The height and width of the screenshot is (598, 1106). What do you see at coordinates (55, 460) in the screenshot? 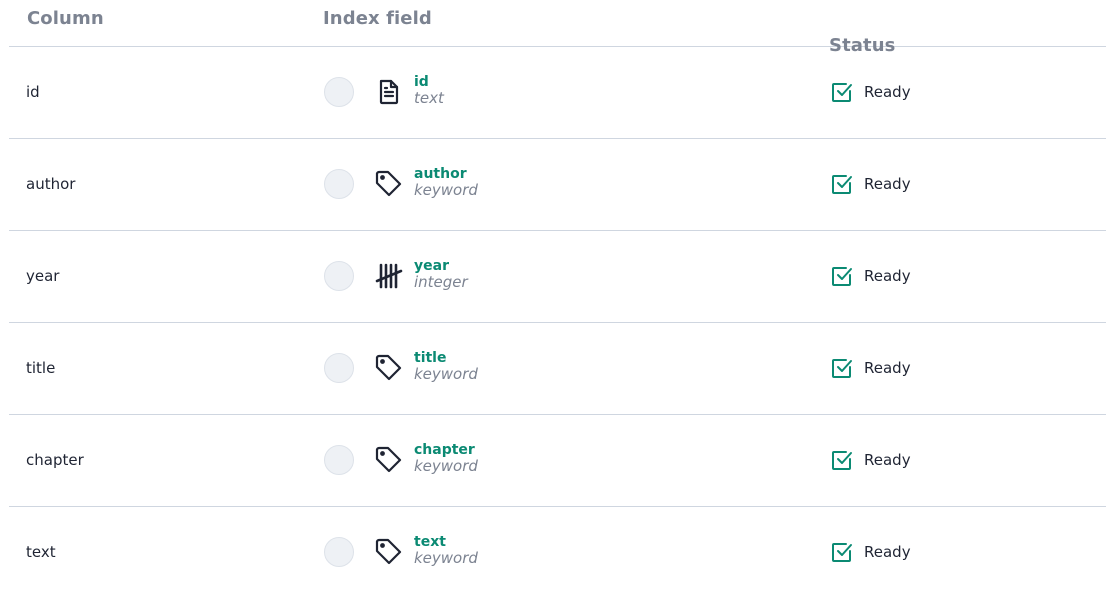
I see `column-name: chapter` at bounding box center [55, 460].